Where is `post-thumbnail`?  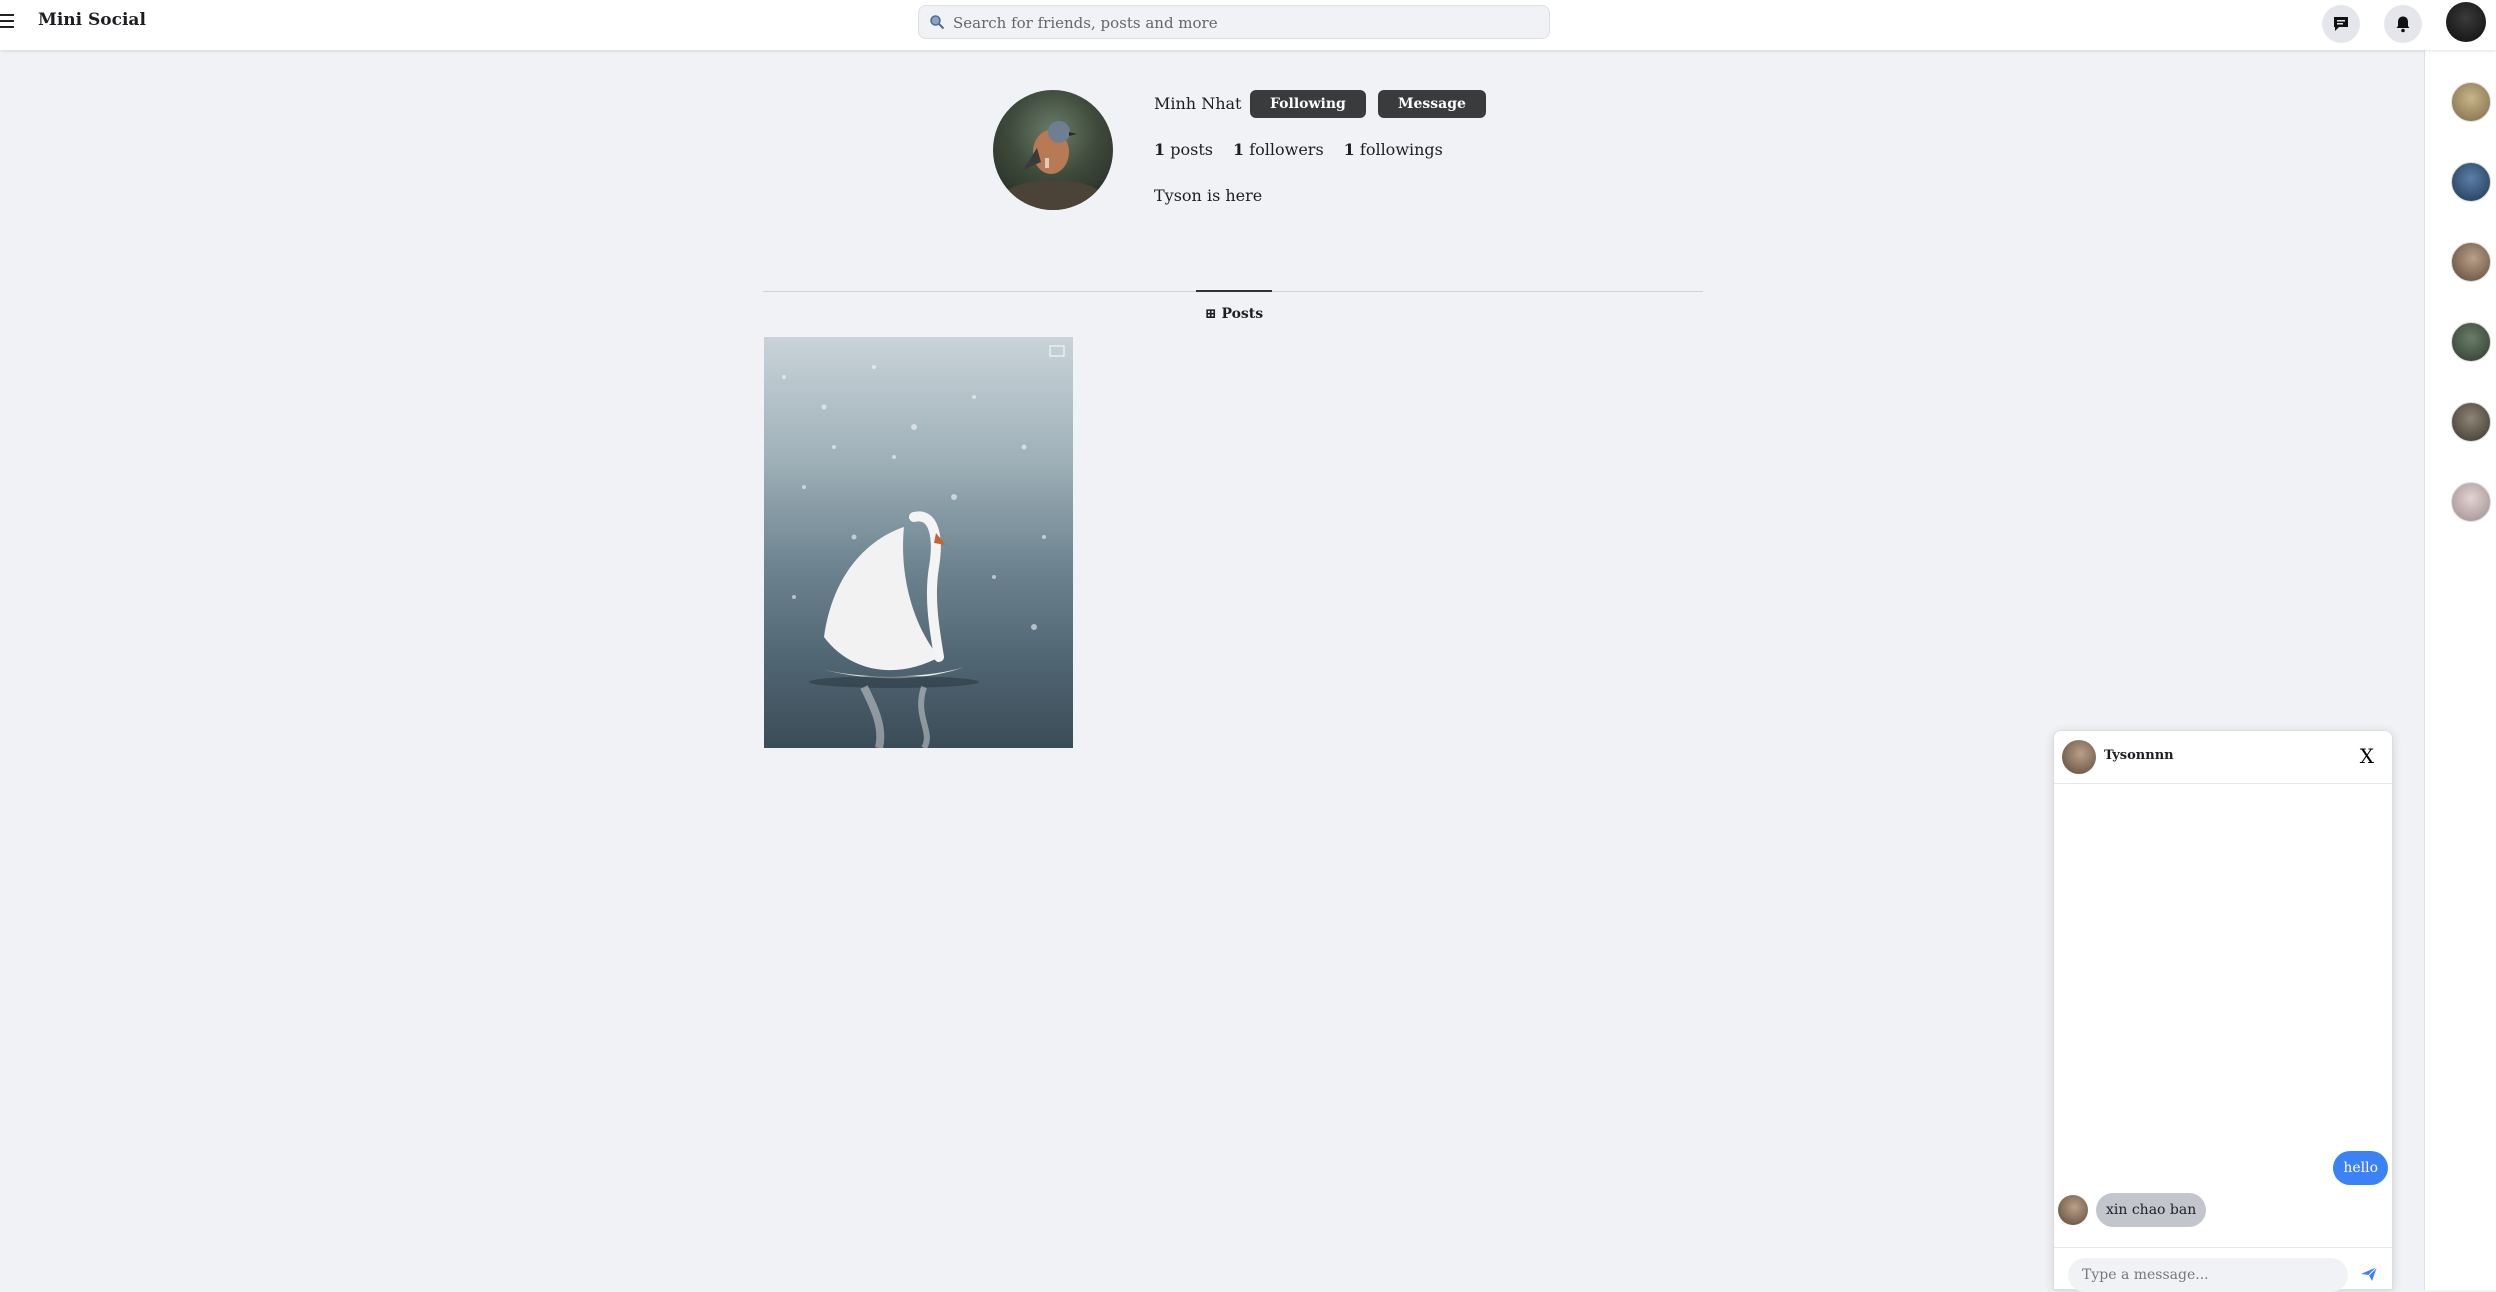 post-thumbnail is located at coordinates (918, 542).